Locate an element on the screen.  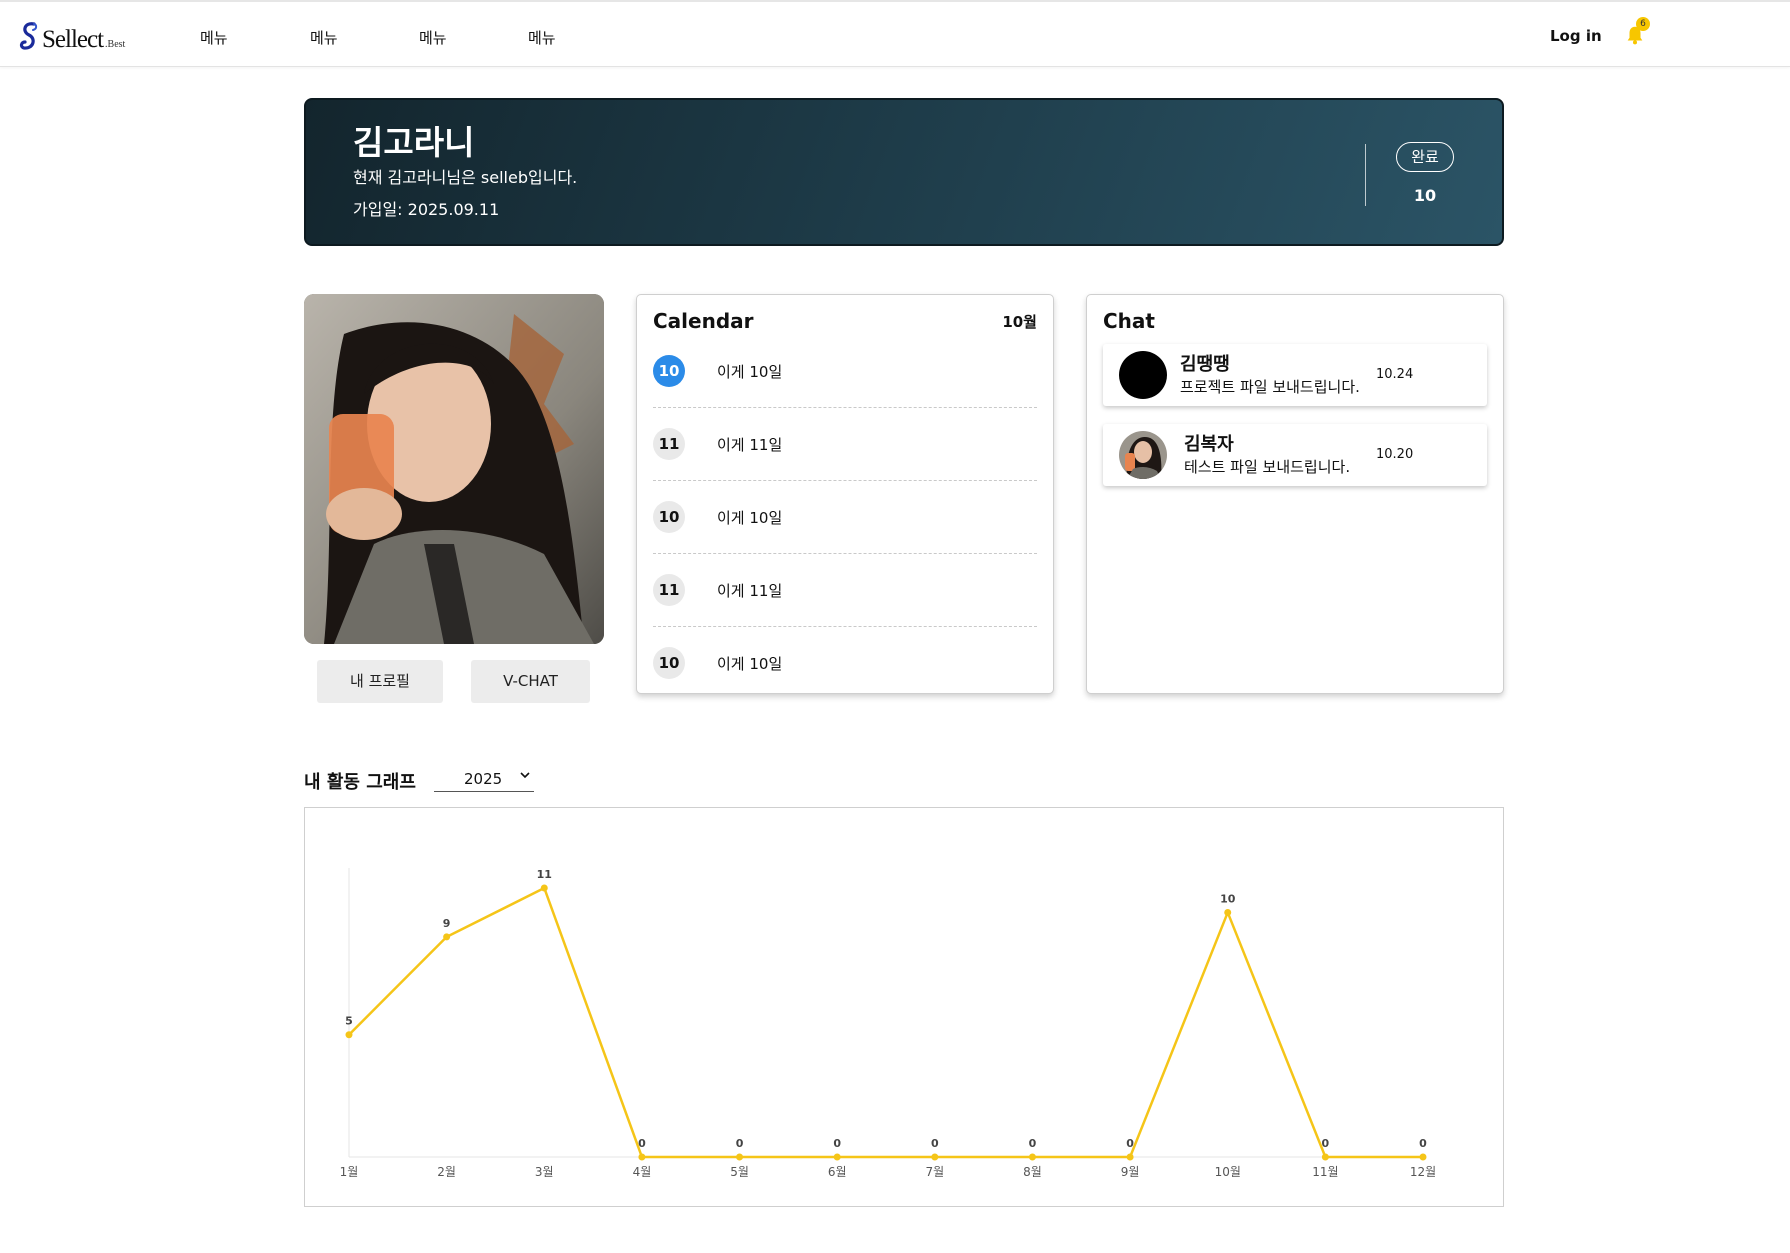
chart-x-tick-label: 3월 is located at coordinates (544, 1172).